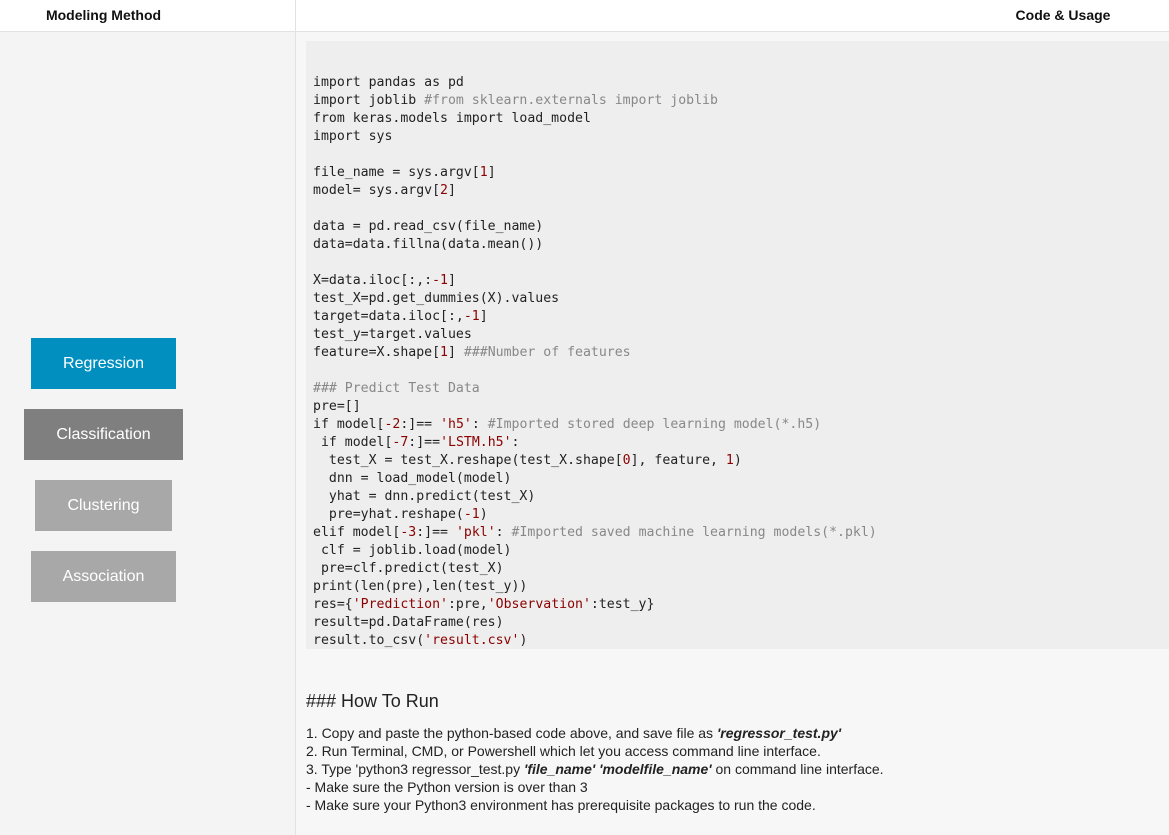  What do you see at coordinates (103, 505) in the screenshot?
I see `clustering-button: Clustering` at bounding box center [103, 505].